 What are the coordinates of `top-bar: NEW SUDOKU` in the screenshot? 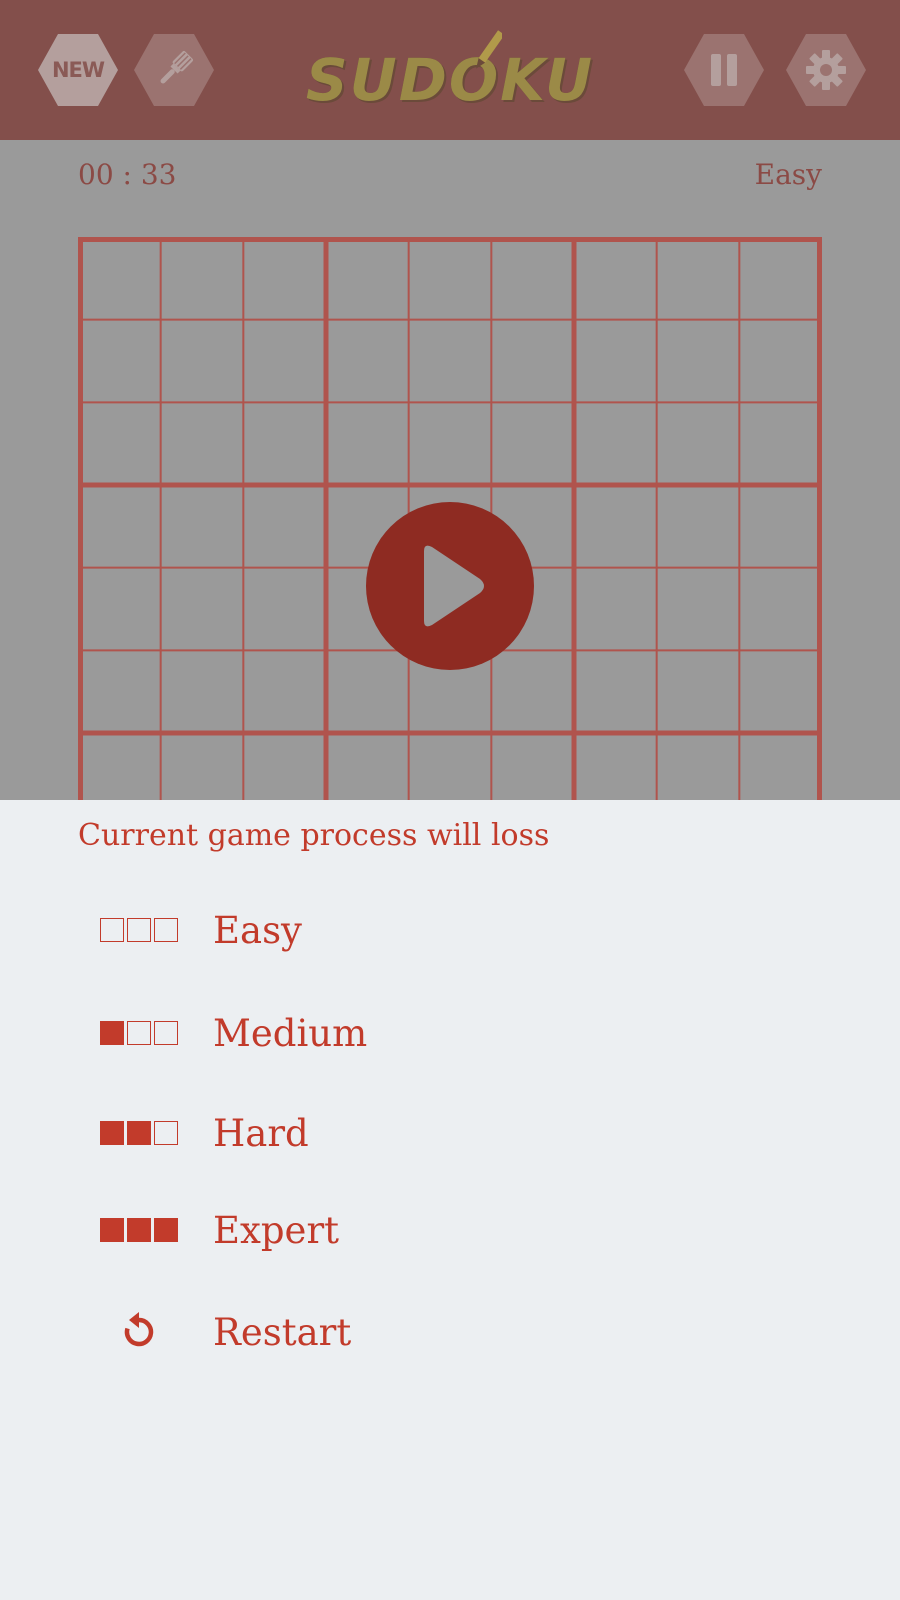 It's located at (450, 70).